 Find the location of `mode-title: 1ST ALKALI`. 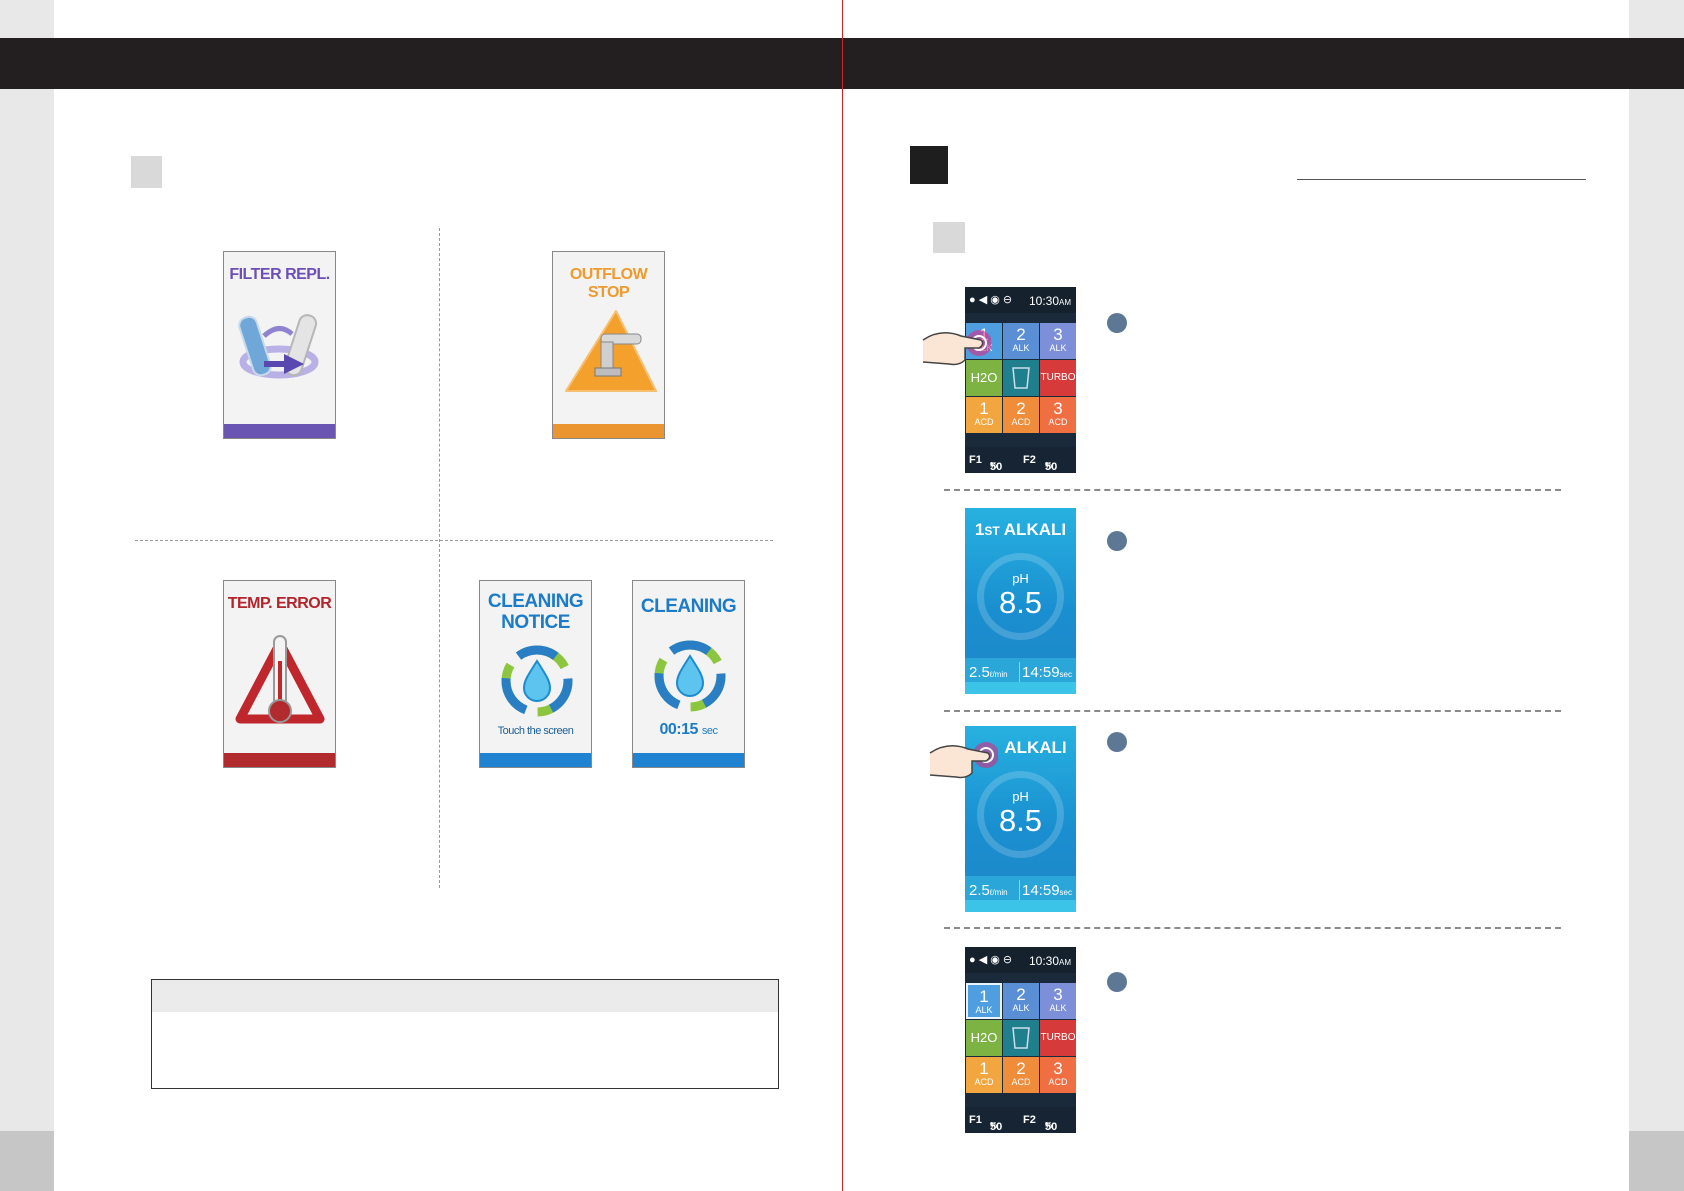

mode-title: 1ST ALKALI is located at coordinates (1020, 529).